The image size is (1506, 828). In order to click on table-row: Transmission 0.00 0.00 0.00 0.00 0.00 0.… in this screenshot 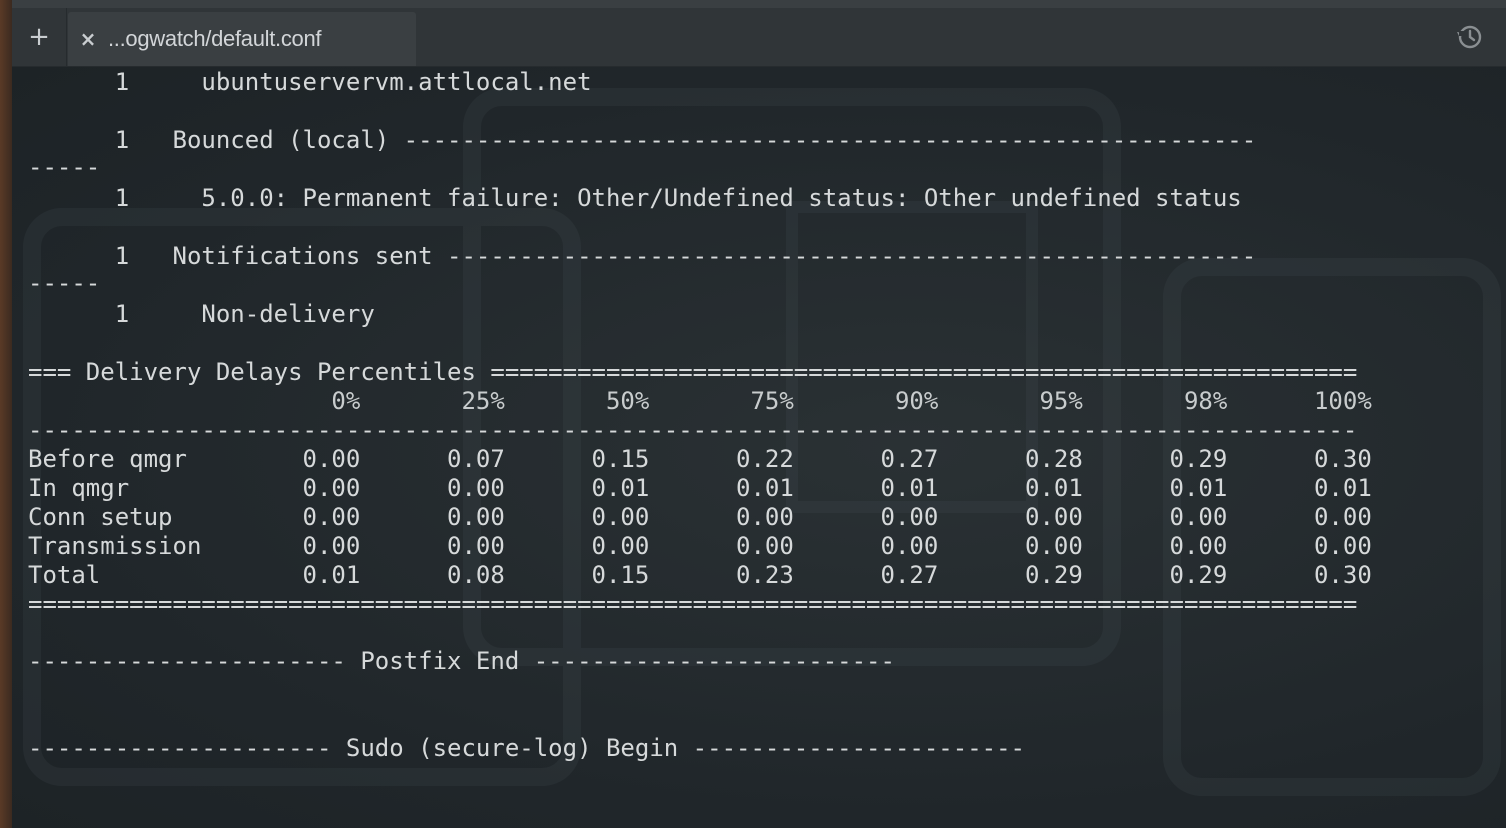, I will do `click(700, 546)`.